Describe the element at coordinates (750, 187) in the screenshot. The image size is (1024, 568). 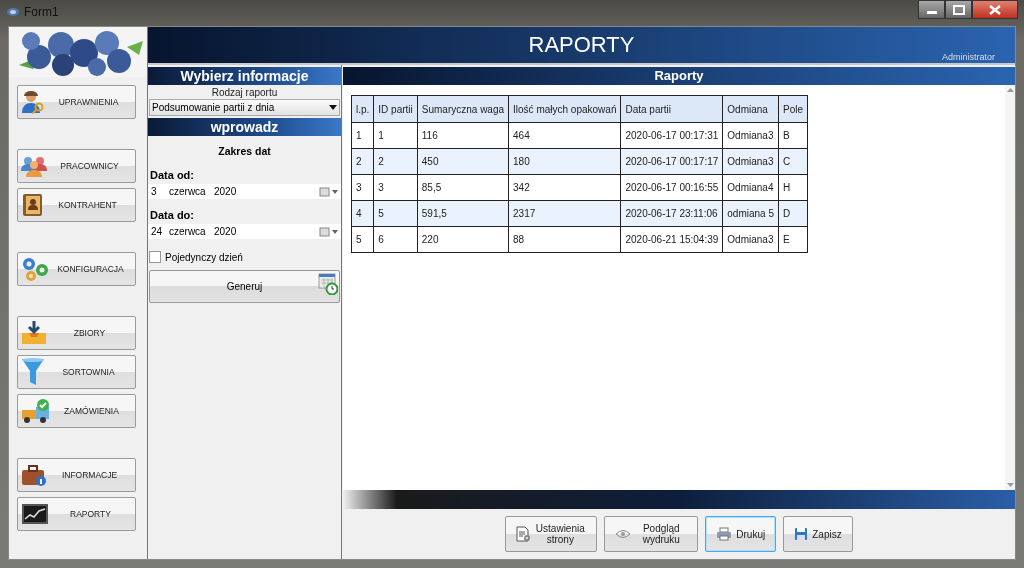
I see `table-cell: Odmiana4` at that location.